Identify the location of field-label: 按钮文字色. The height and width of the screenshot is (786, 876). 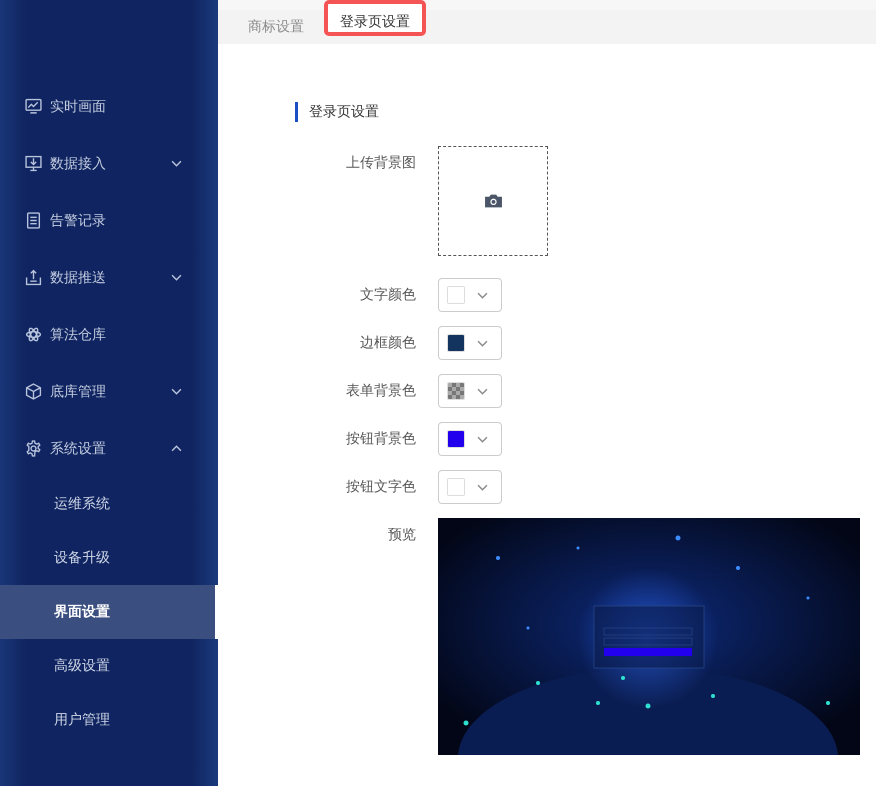
(380, 487).